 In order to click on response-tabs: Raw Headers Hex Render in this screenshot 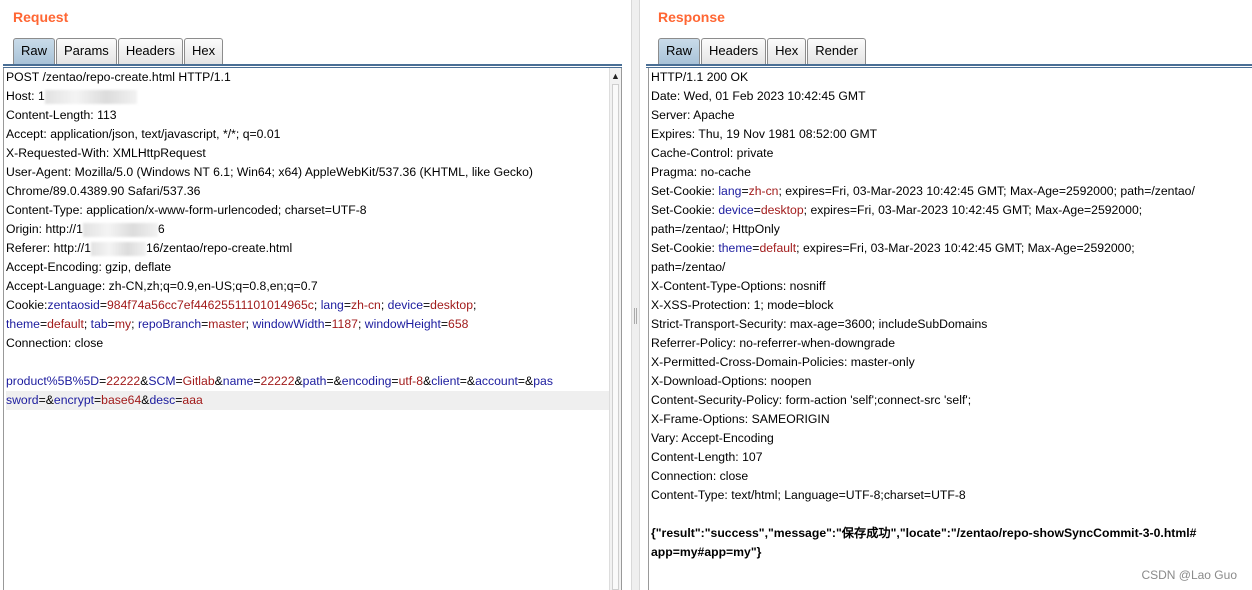, I will do `click(762, 51)`.